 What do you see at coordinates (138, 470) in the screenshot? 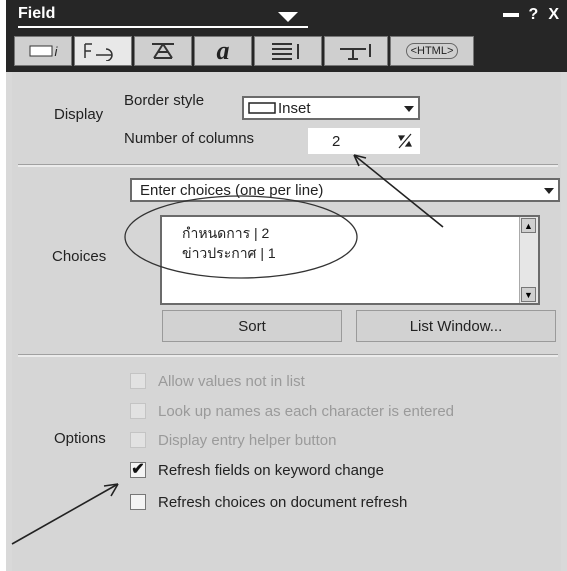
I see `checkbox-checked: ✔` at bounding box center [138, 470].